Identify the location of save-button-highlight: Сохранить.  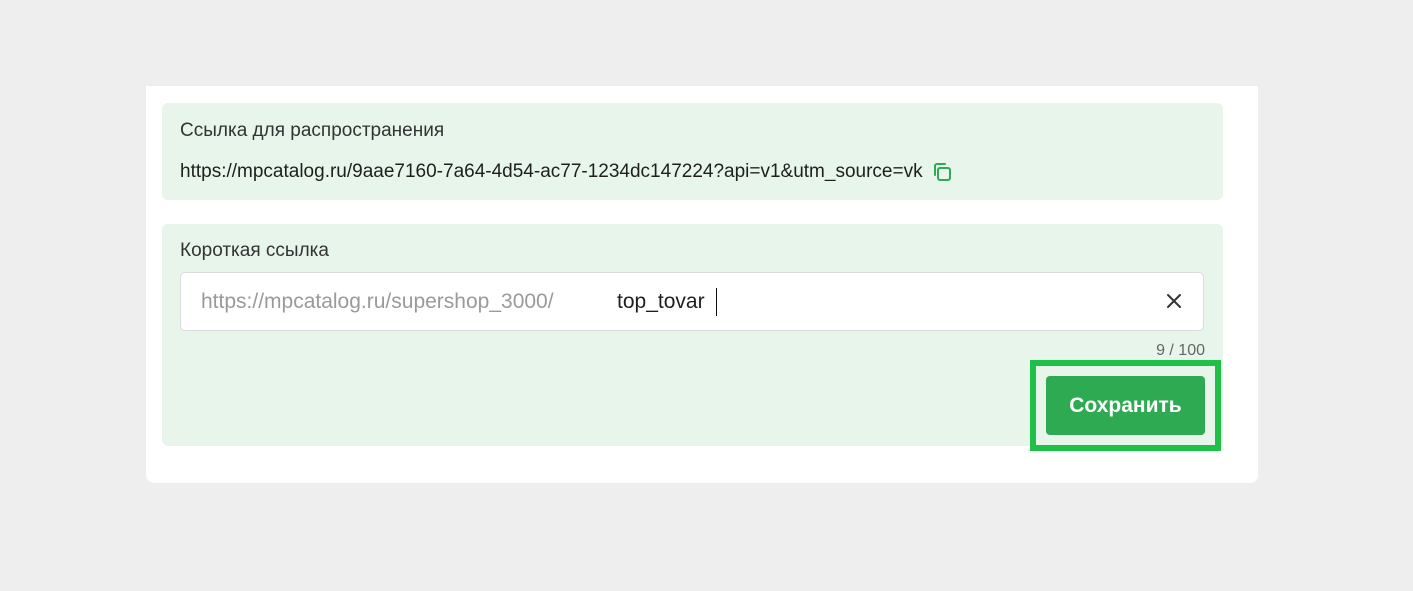
(1125, 405).